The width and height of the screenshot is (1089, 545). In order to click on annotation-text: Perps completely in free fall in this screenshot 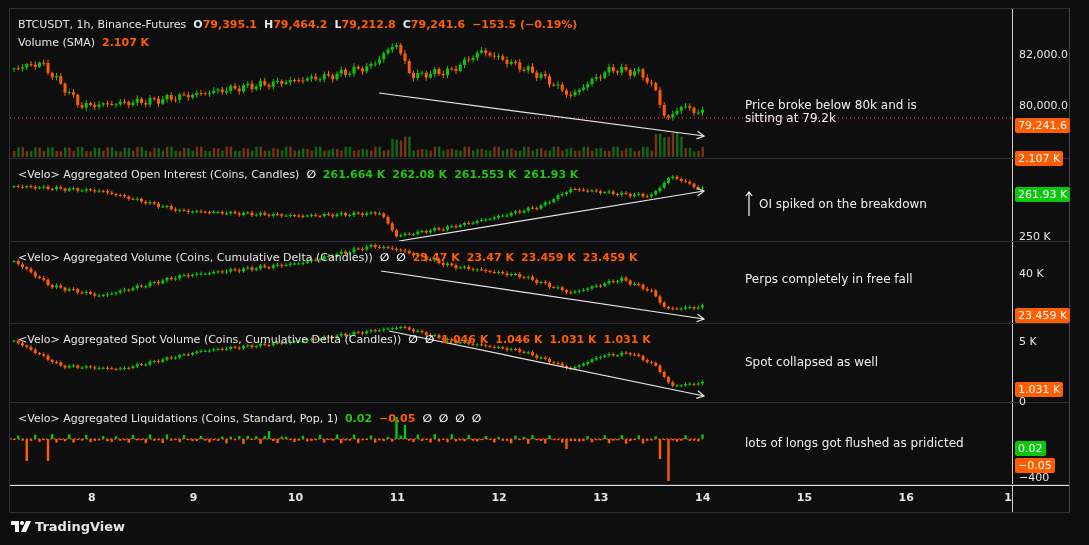, I will do `click(829, 279)`.